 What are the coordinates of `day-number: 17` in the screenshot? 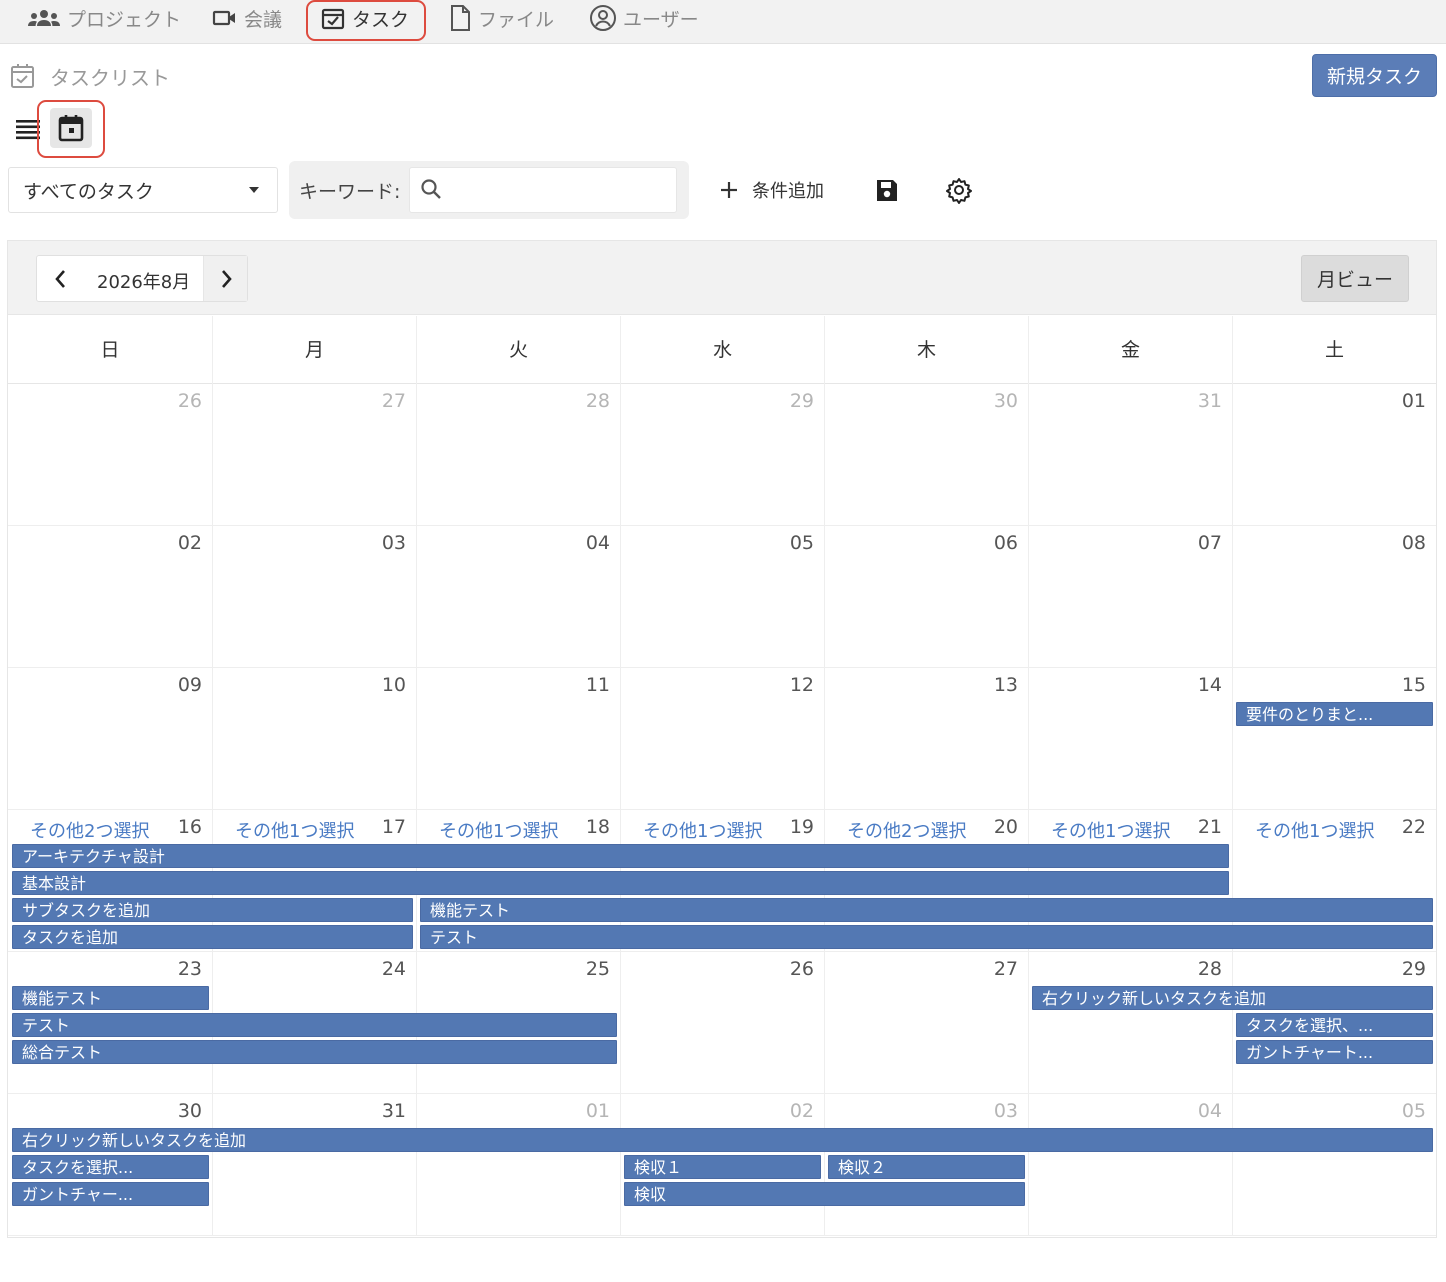 It's located at (393, 827).